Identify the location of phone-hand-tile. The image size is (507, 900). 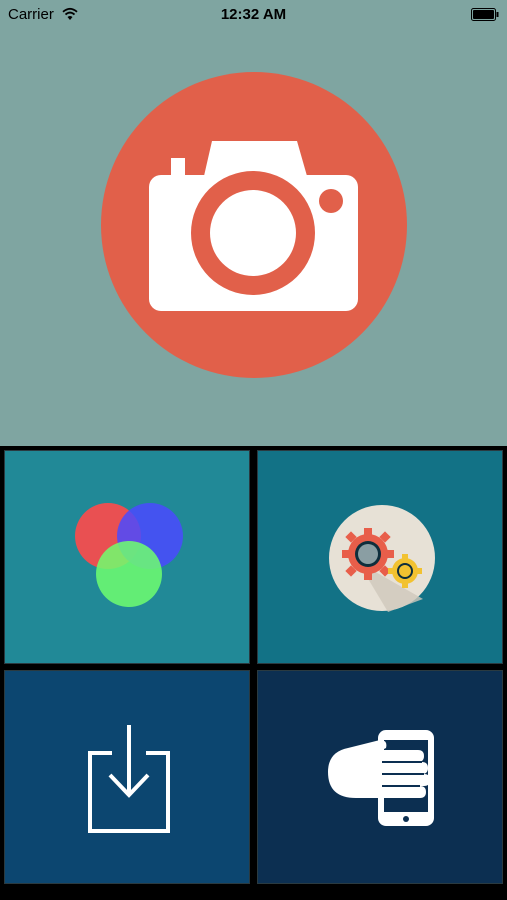
(380, 777).